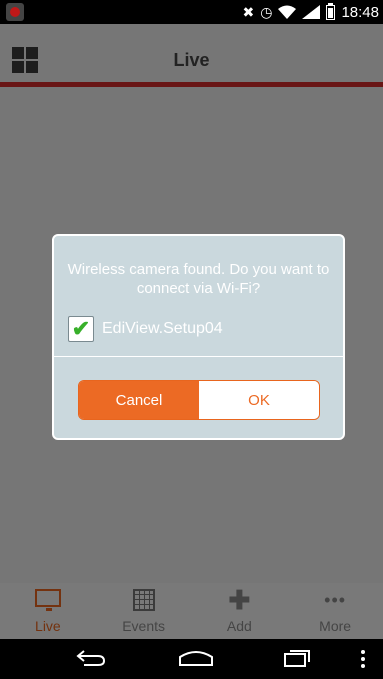  Describe the element at coordinates (15, 12) in the screenshot. I see `app-notification-icon` at that location.